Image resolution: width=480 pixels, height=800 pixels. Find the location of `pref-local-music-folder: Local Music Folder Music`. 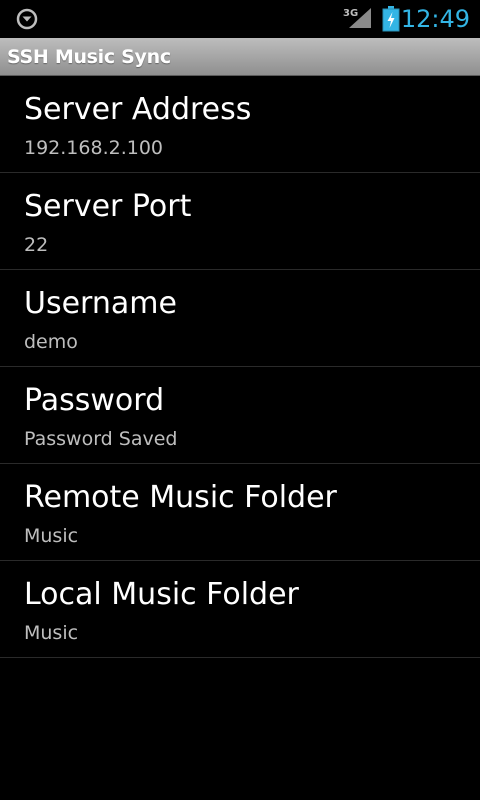

pref-local-music-folder: Local Music Folder Music is located at coordinates (240, 609).